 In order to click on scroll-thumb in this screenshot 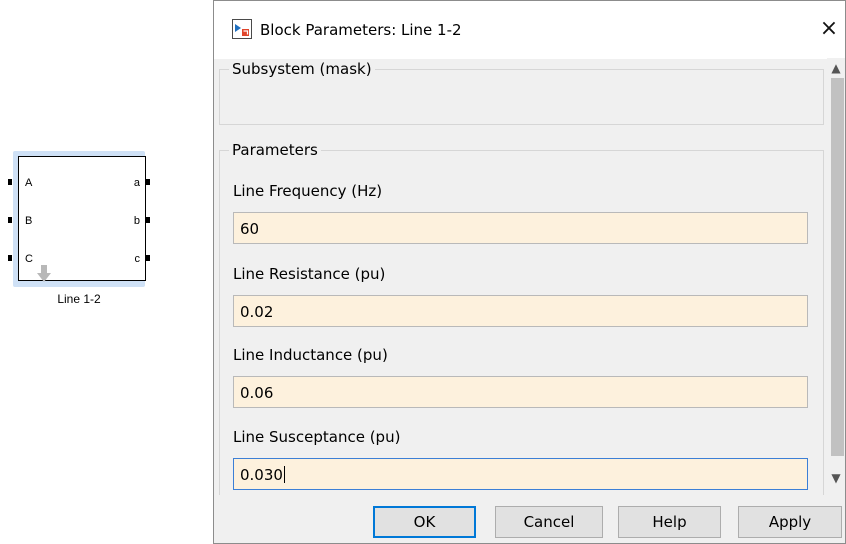, I will do `click(837, 267)`.